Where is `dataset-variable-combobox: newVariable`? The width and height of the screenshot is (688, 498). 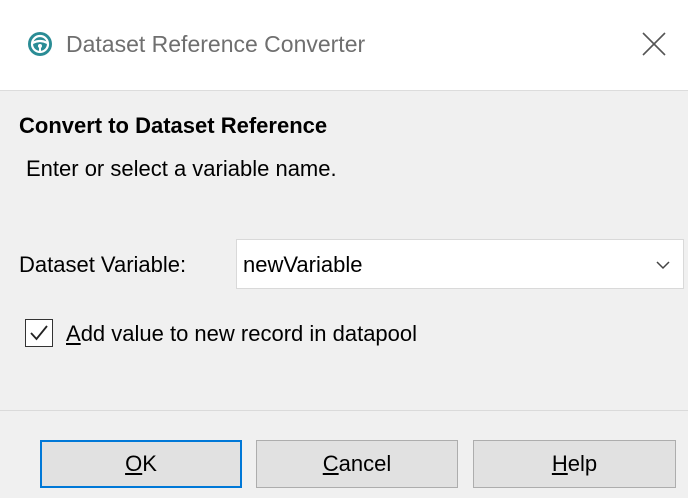 dataset-variable-combobox: newVariable is located at coordinates (460, 264).